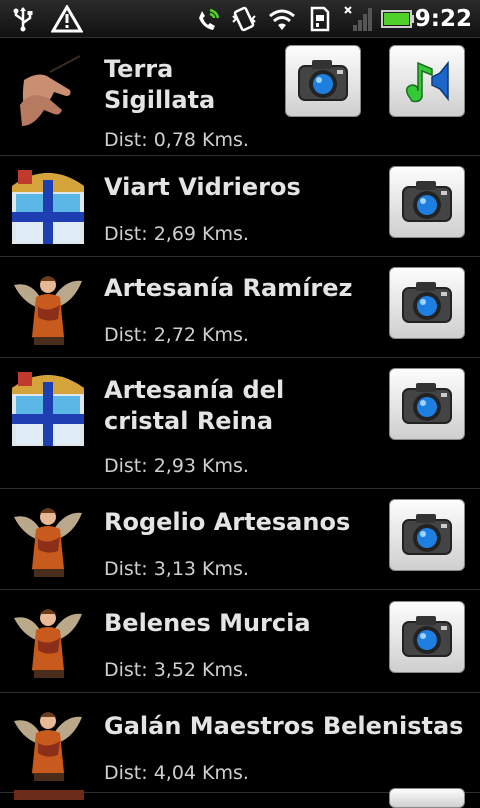 Image resolution: width=480 pixels, height=808 pixels. I want to click on clock: 9:22, so click(443, 19).